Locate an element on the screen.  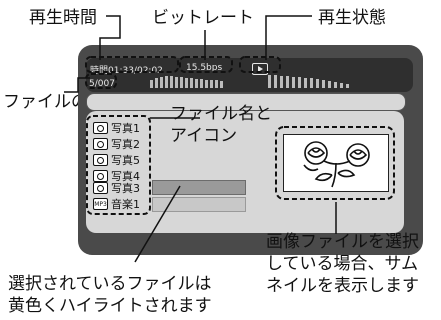
callout-thumbnail-3: ネイルを表示します is located at coordinates (342, 286).